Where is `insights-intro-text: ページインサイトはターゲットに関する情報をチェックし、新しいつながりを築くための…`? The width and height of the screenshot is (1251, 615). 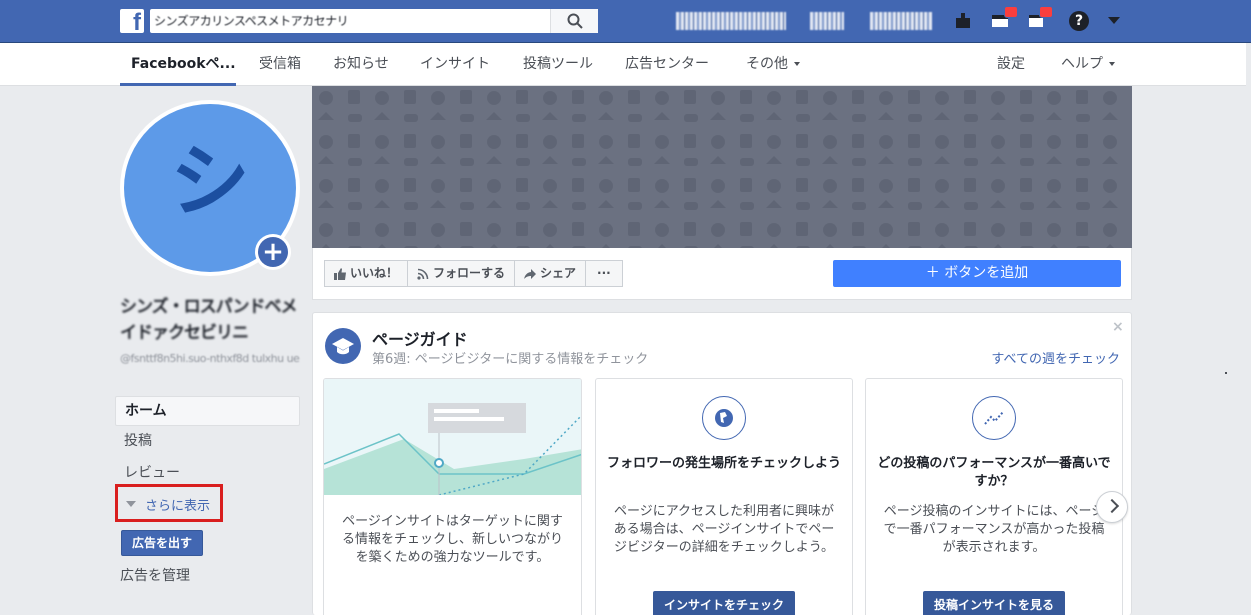
insights-intro-text: ページインサイトはターゲットに関する情報をチェックし、新しいつながりを築くための… is located at coordinates (452, 539).